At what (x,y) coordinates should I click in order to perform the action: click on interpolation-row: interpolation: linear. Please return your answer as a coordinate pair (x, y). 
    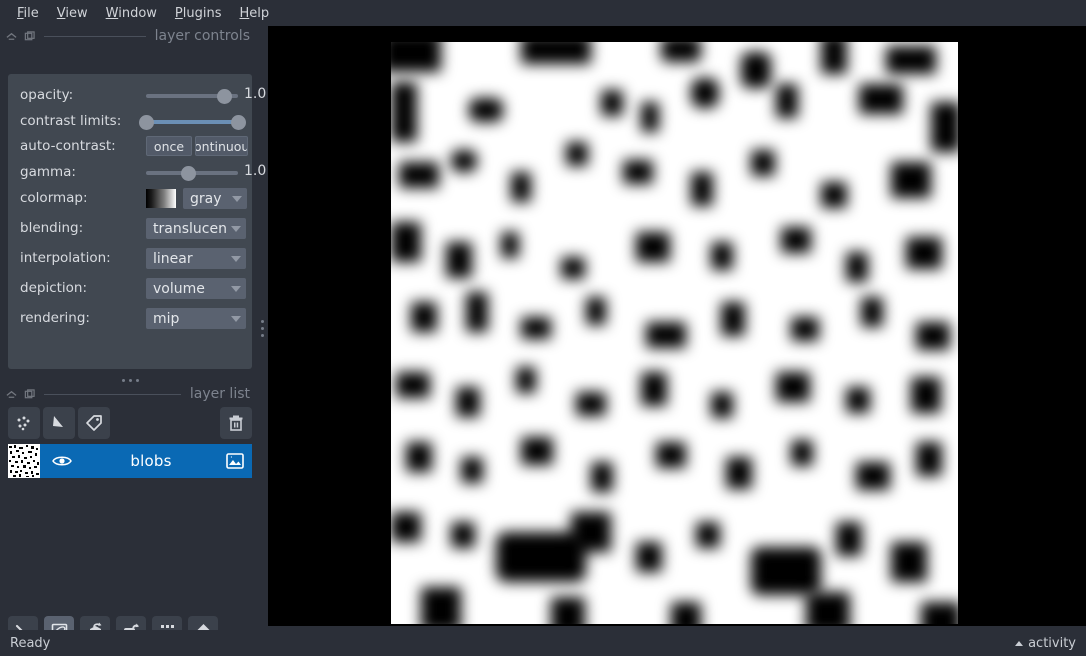
    Looking at the image, I should click on (130, 258).